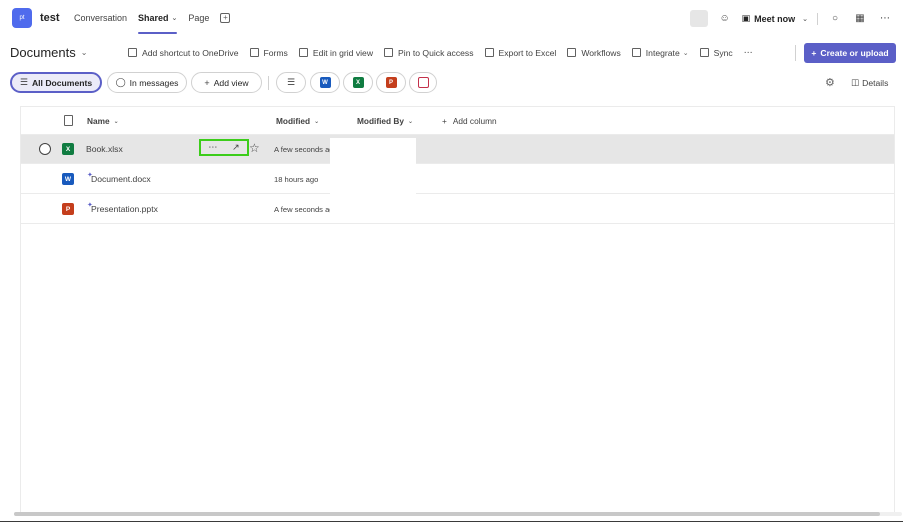  I want to click on command-label: Export to Excel, so click(527, 52).